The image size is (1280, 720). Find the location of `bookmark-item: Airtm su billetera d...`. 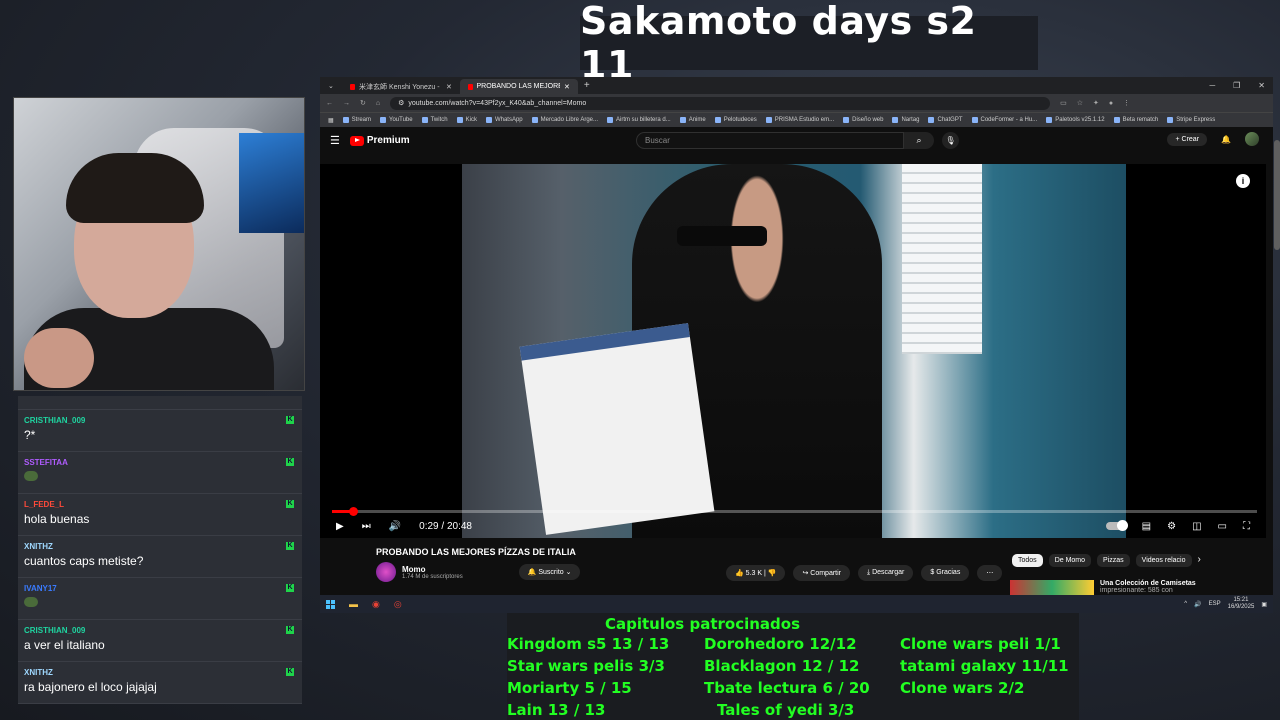

bookmark-item: Airtm su billetera d... is located at coordinates (639, 120).